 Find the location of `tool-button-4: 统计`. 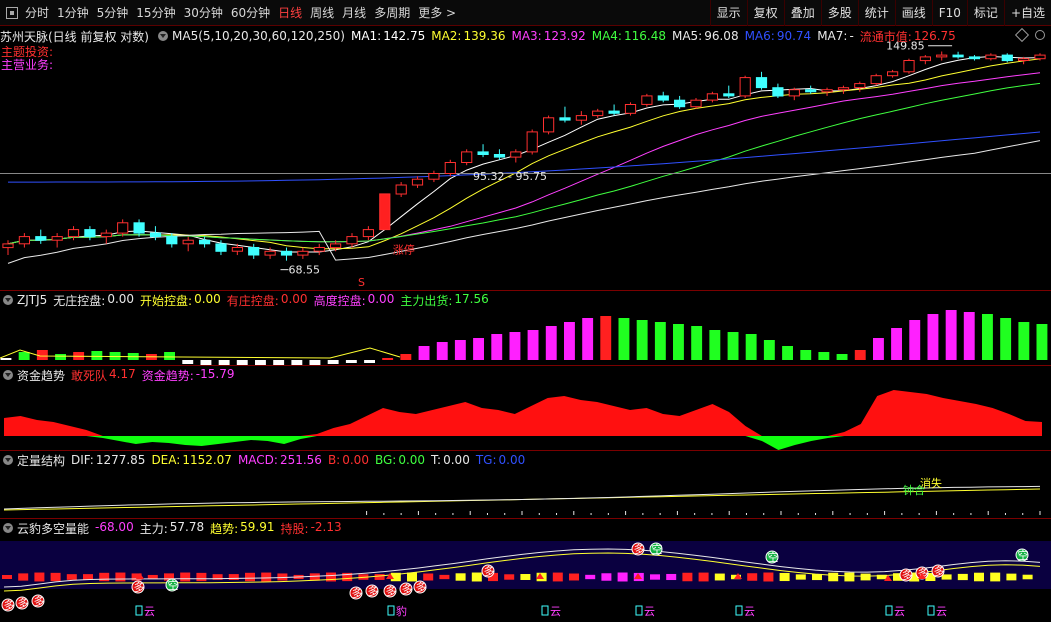

tool-button-4: 统计 is located at coordinates (876, 13).